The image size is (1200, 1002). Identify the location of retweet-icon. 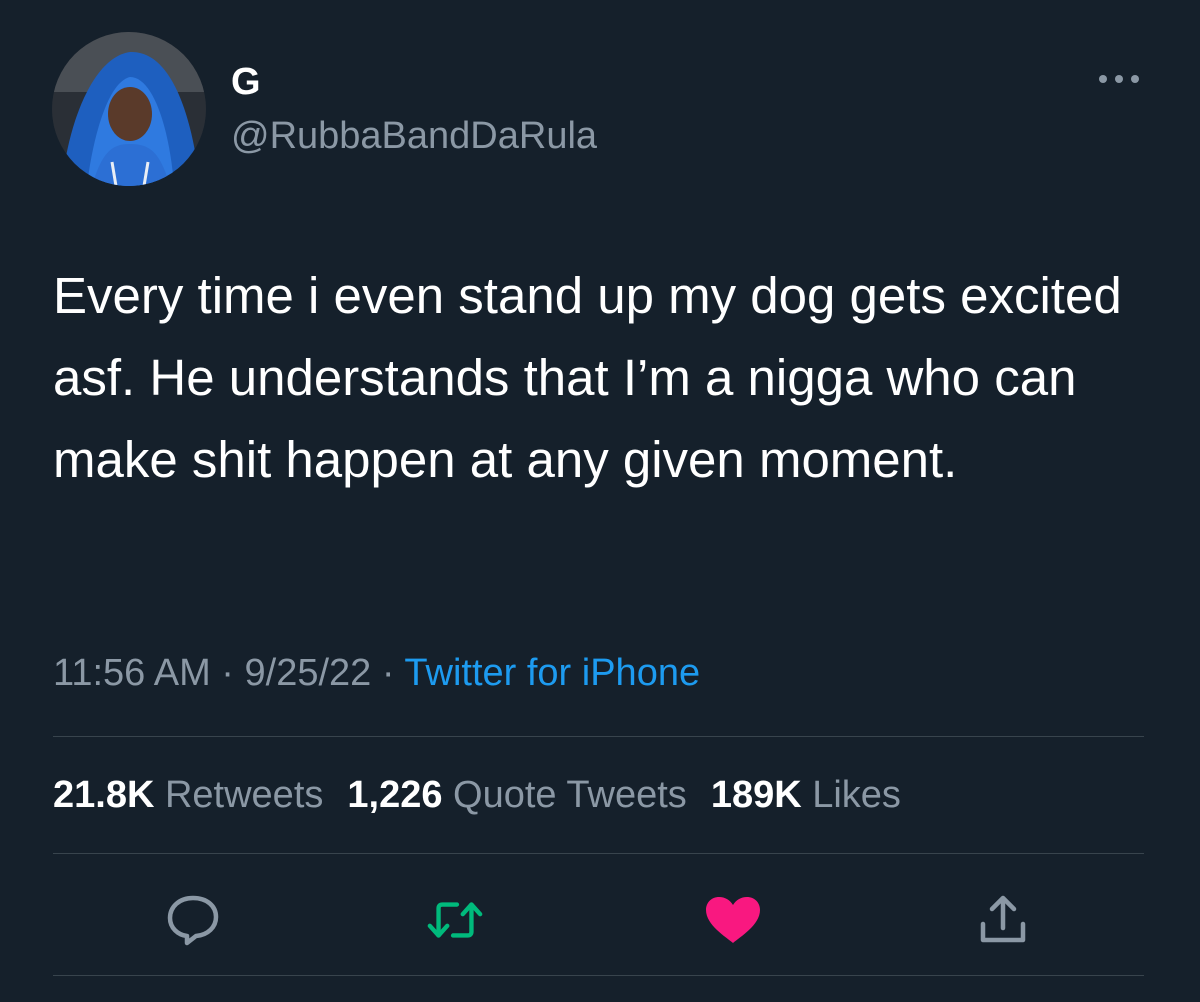
(455, 920).